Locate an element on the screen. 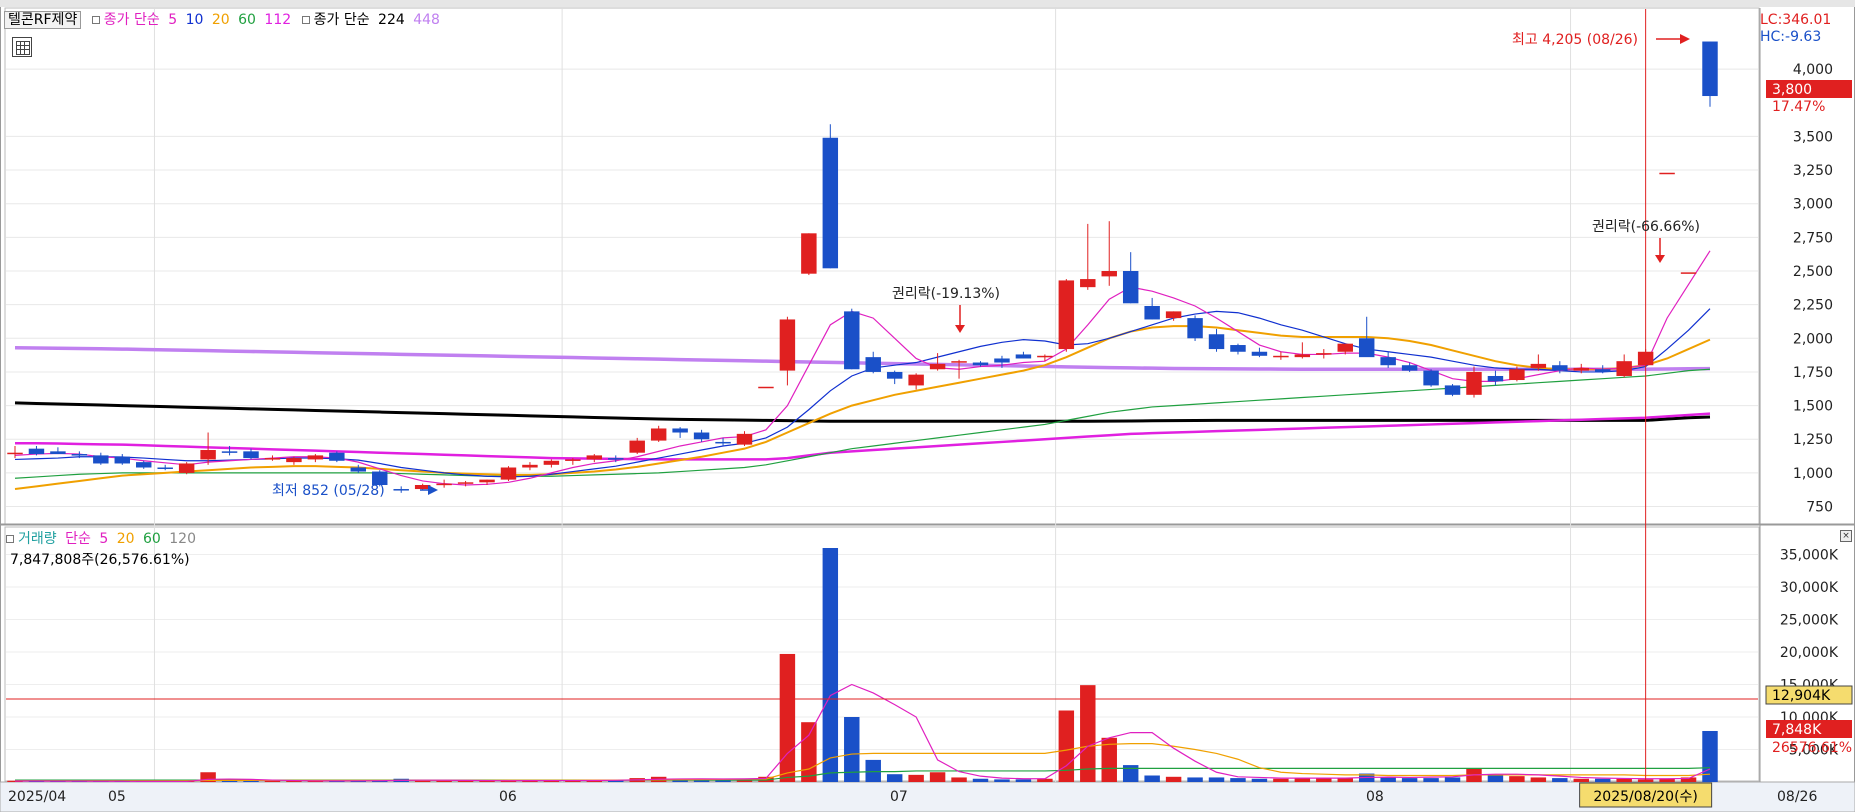  ma-period-20: 20 is located at coordinates (220, 20).